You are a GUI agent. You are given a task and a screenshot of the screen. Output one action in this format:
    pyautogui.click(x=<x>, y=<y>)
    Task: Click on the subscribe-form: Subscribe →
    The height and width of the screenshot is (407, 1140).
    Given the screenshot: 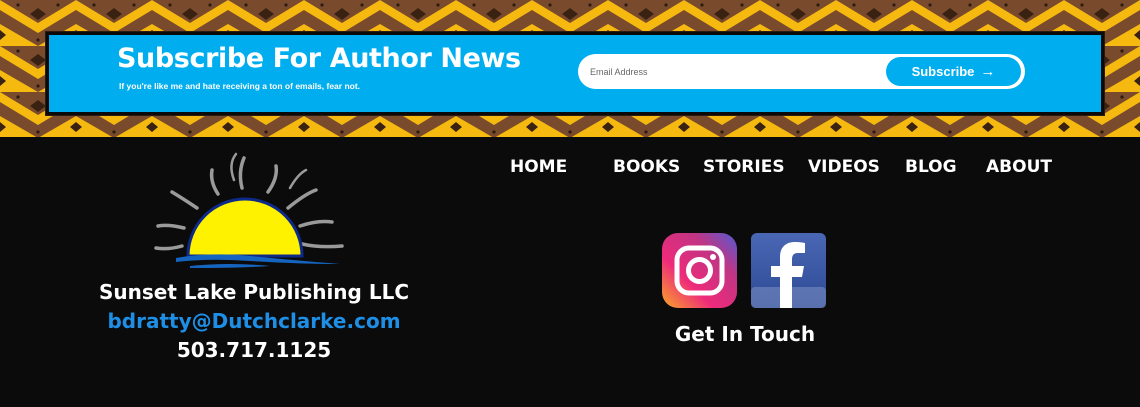 What is the action you would take?
    pyautogui.click(x=801, y=71)
    